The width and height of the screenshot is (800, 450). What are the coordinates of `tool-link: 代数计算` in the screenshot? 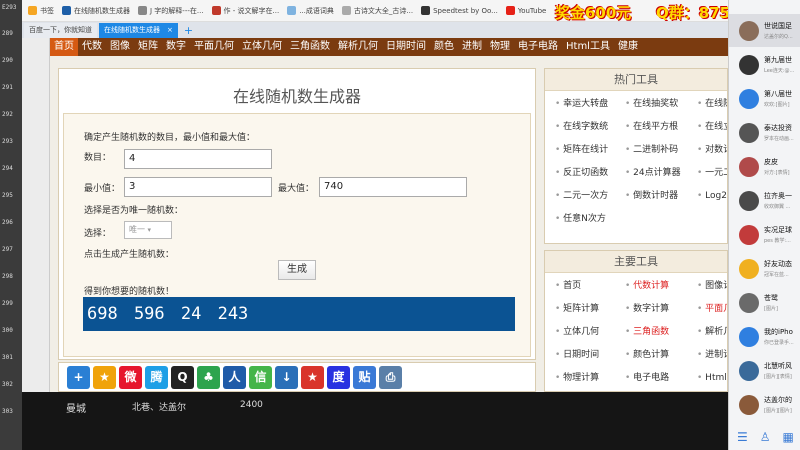 It's located at (661, 286).